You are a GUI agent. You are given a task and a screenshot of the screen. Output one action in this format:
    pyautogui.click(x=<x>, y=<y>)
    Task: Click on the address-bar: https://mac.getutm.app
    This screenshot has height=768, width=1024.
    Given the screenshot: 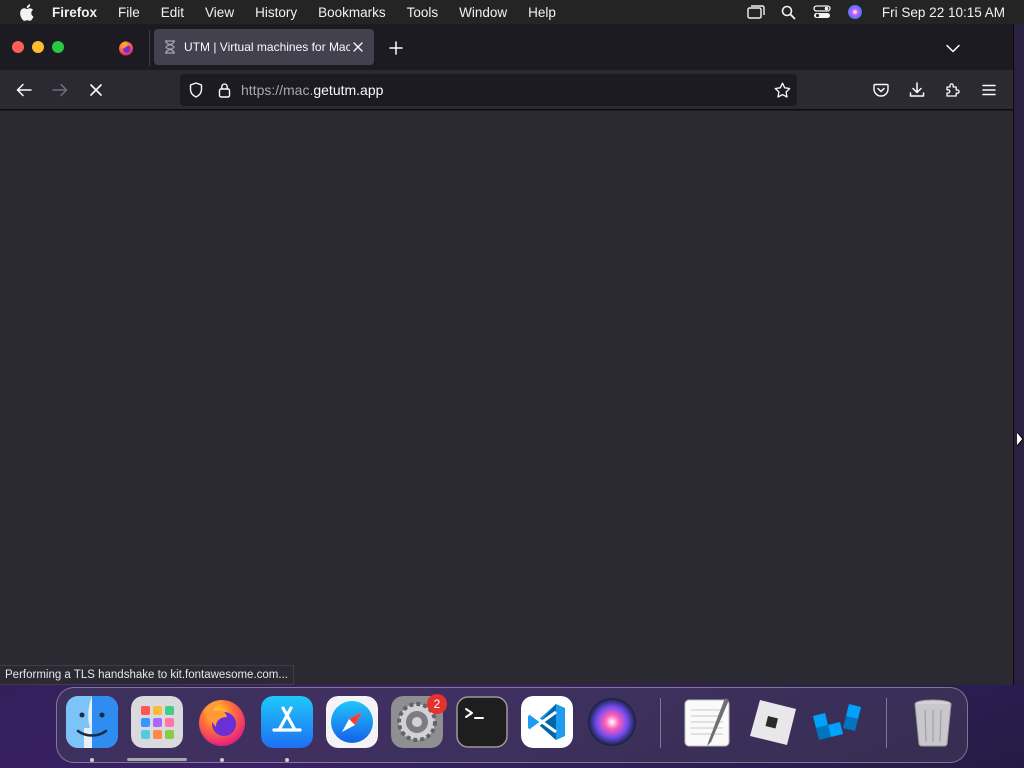 What is the action you would take?
    pyautogui.click(x=488, y=90)
    